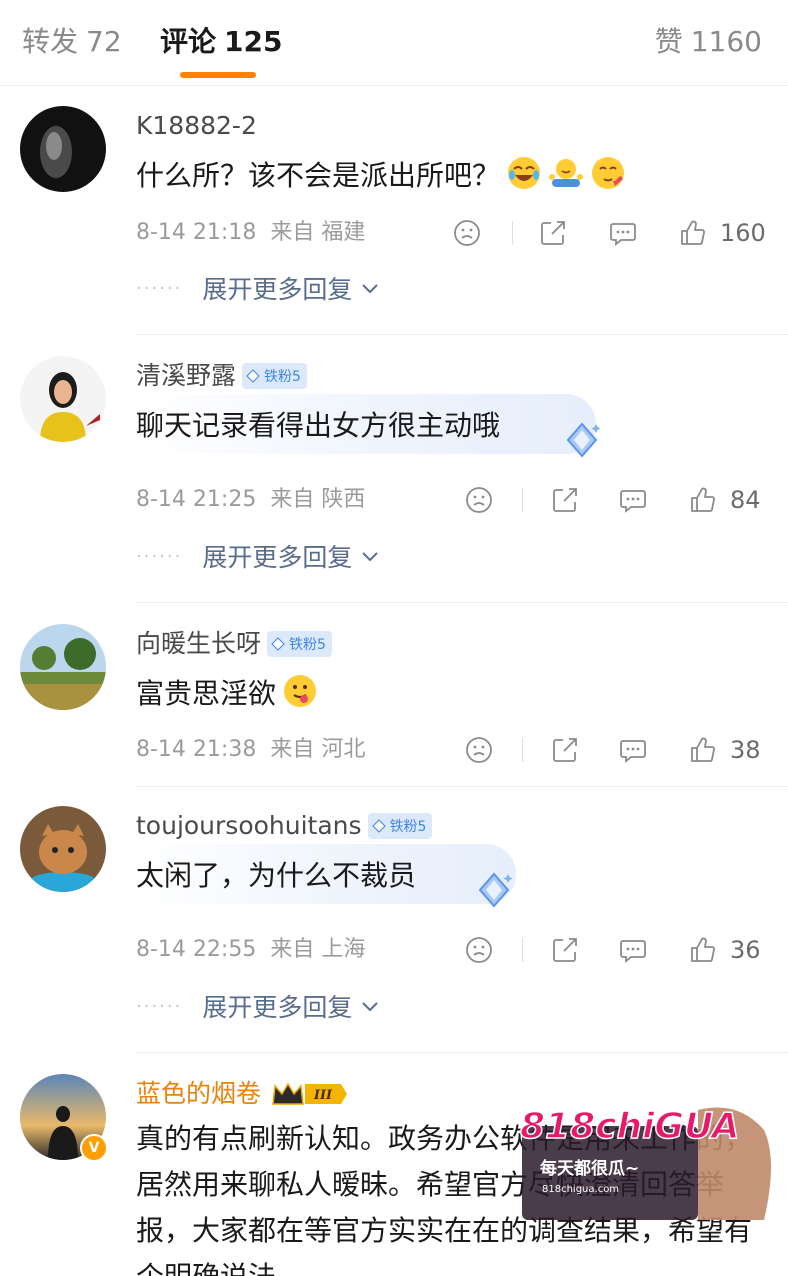  What do you see at coordinates (250, 500) in the screenshot?
I see `comment-meta: 8-14 21:25 来自 陕西` at bounding box center [250, 500].